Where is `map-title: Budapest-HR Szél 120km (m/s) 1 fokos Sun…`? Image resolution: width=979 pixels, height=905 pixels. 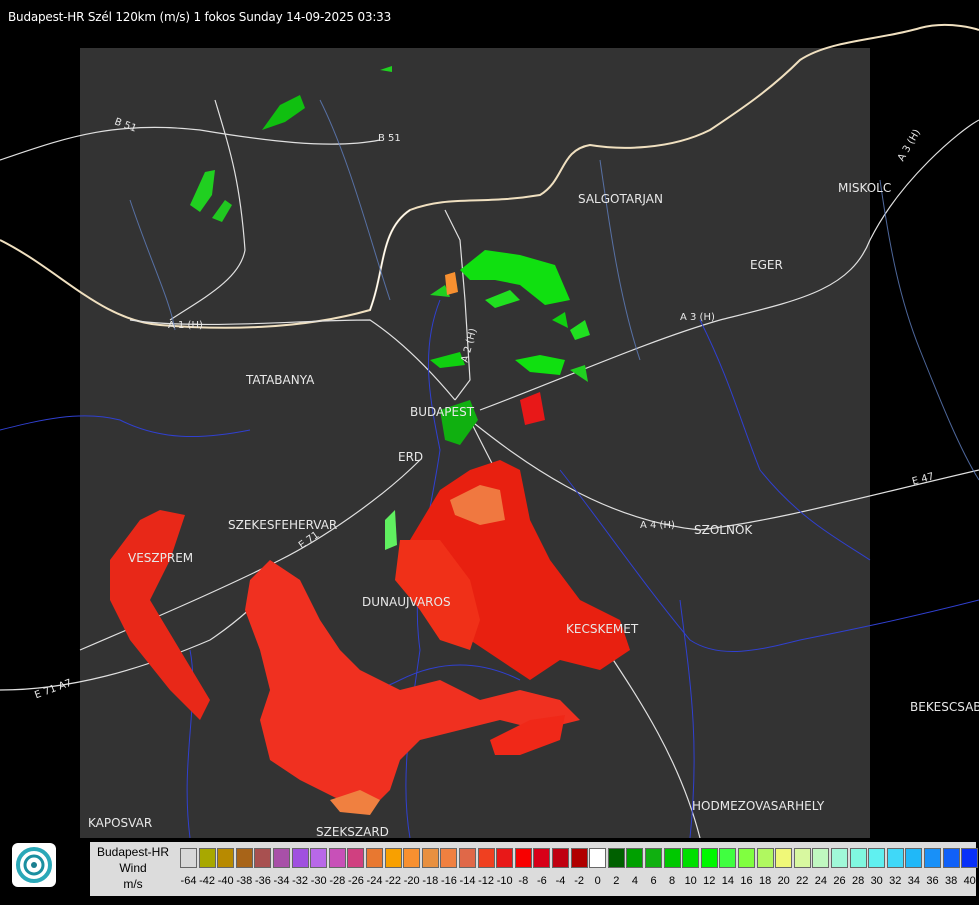
map-title: Budapest-HR Szél 120km (m/s) 1 fokos Sun… is located at coordinates (200, 17).